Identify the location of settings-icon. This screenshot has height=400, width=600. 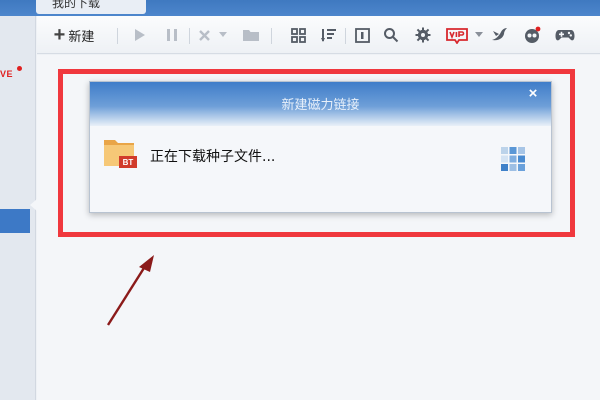
(423, 35).